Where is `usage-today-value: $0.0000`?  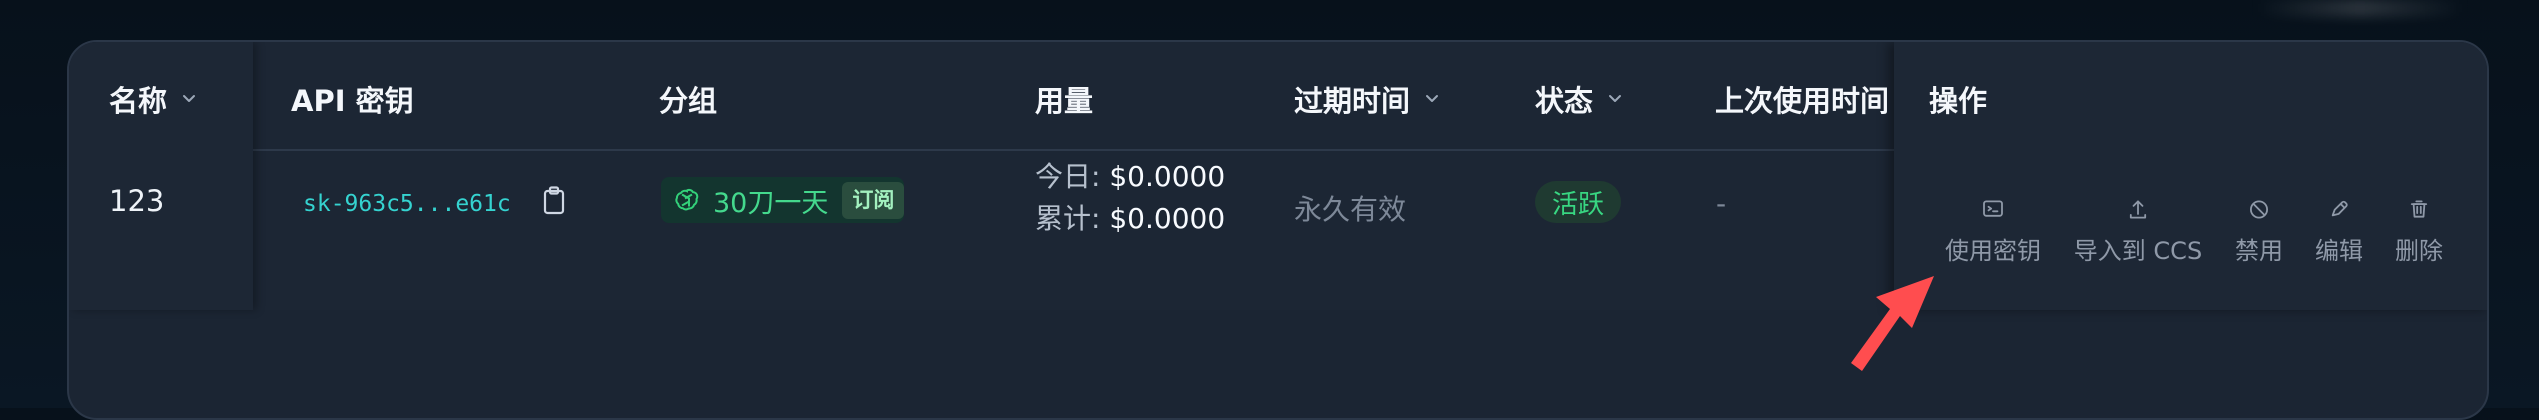
usage-today-value: $0.0000 is located at coordinates (1167, 176).